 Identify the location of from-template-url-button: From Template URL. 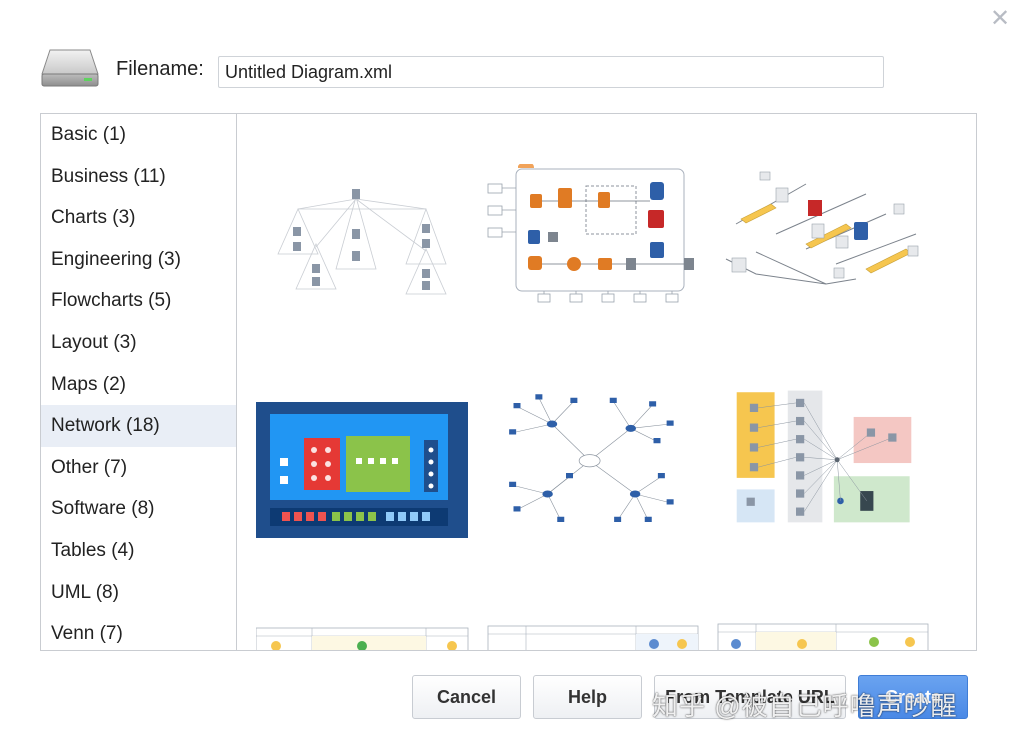
(750, 697).